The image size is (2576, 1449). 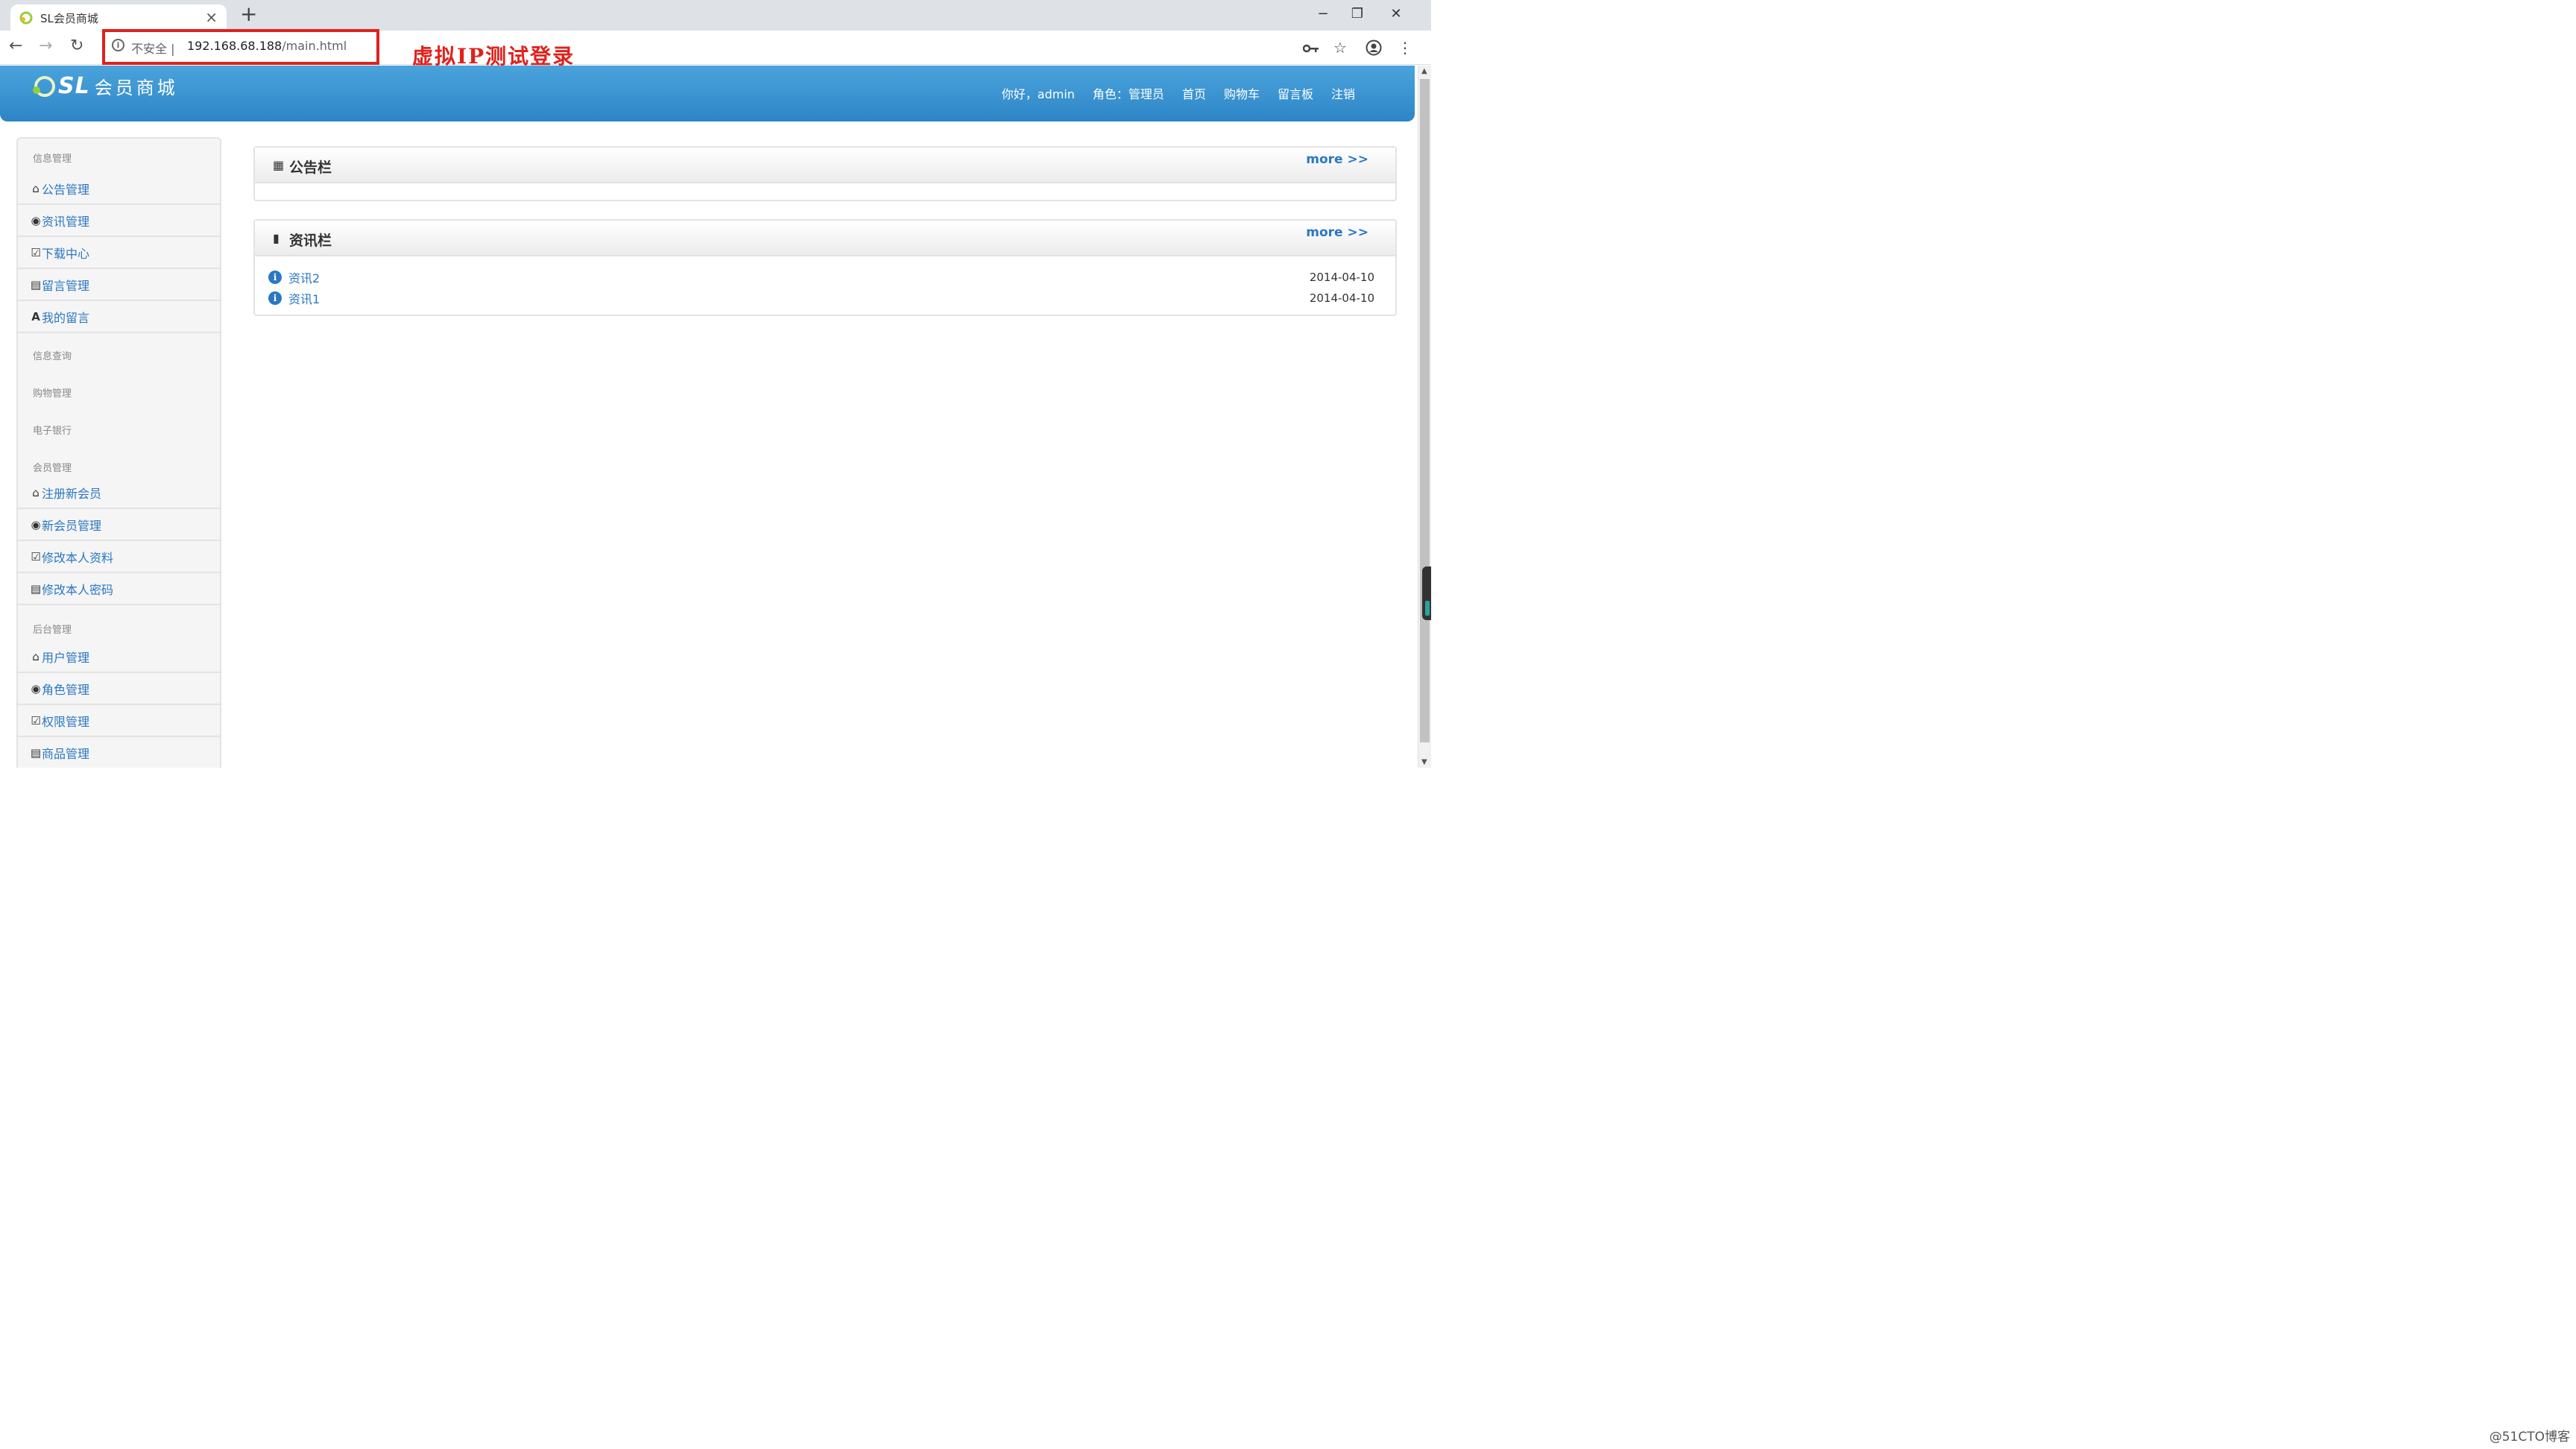 I want to click on scrollbar-thumb, so click(x=1425, y=411).